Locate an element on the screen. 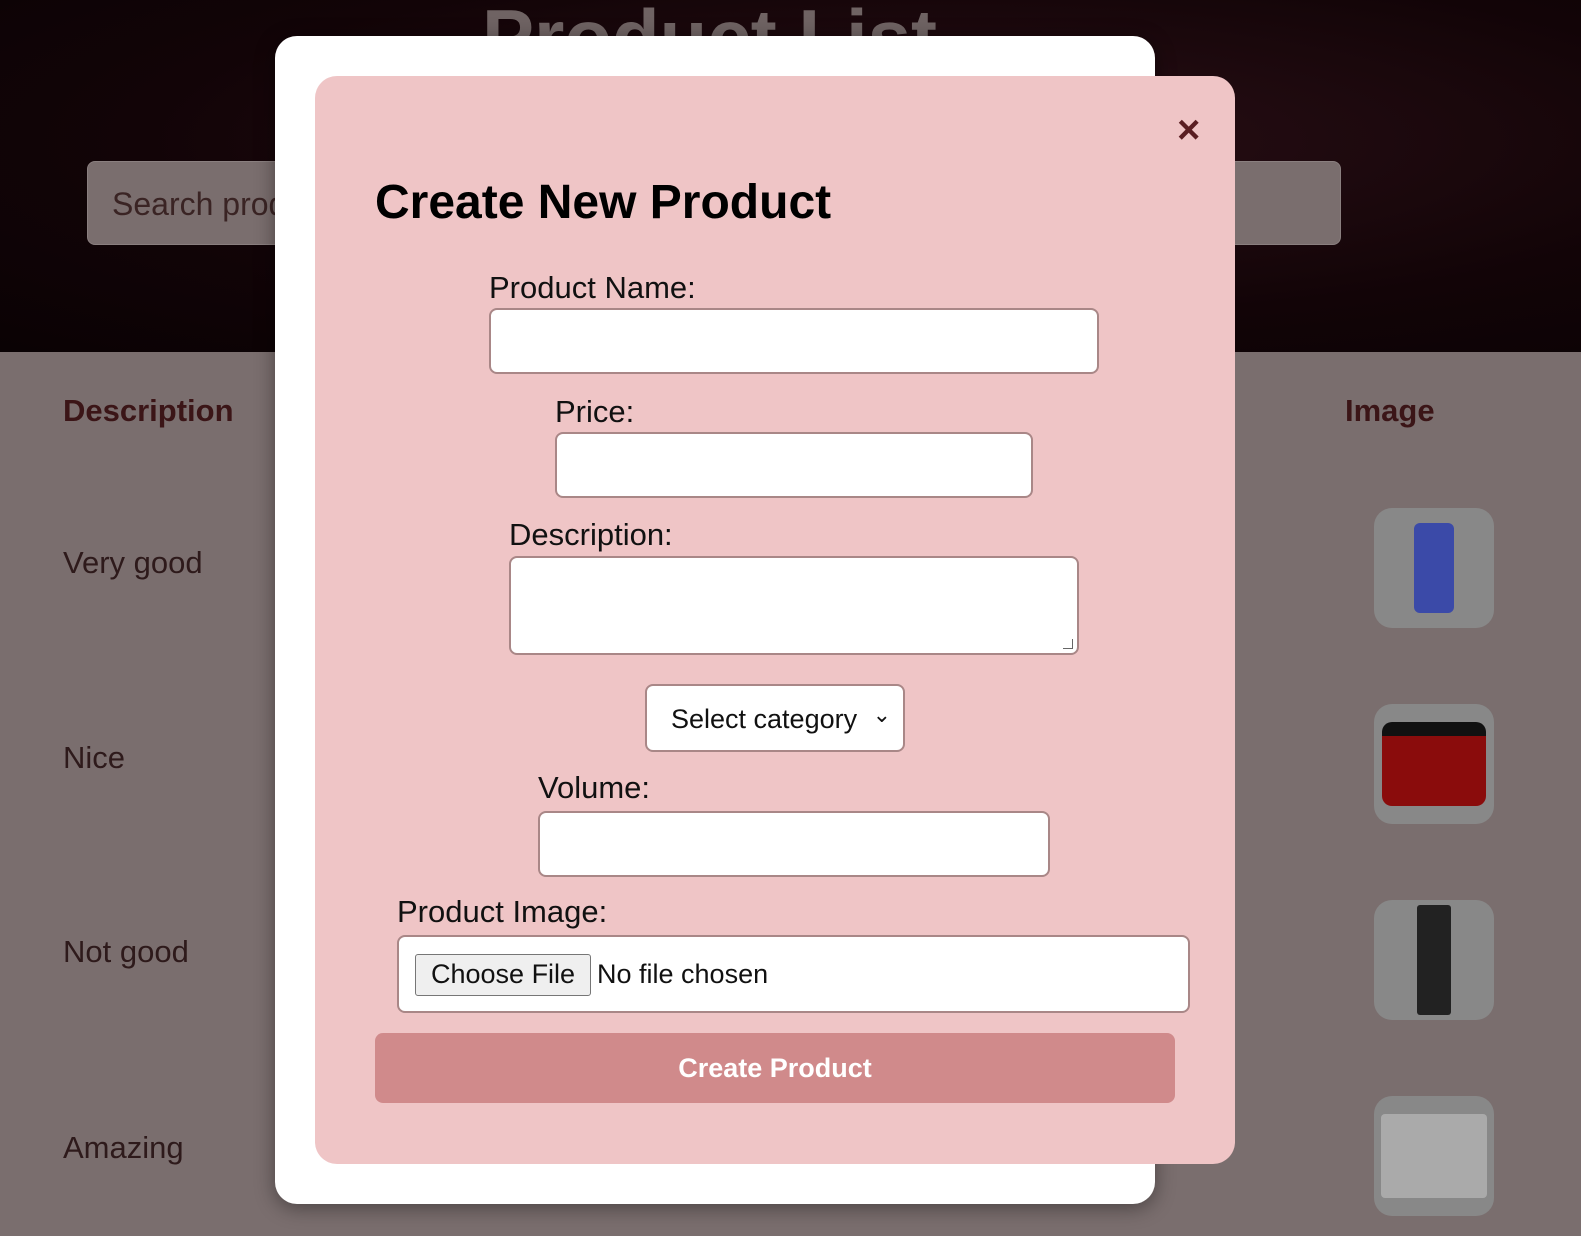 The width and height of the screenshot is (1581, 1236). product-image-venn-jar is located at coordinates (1434, 1156).